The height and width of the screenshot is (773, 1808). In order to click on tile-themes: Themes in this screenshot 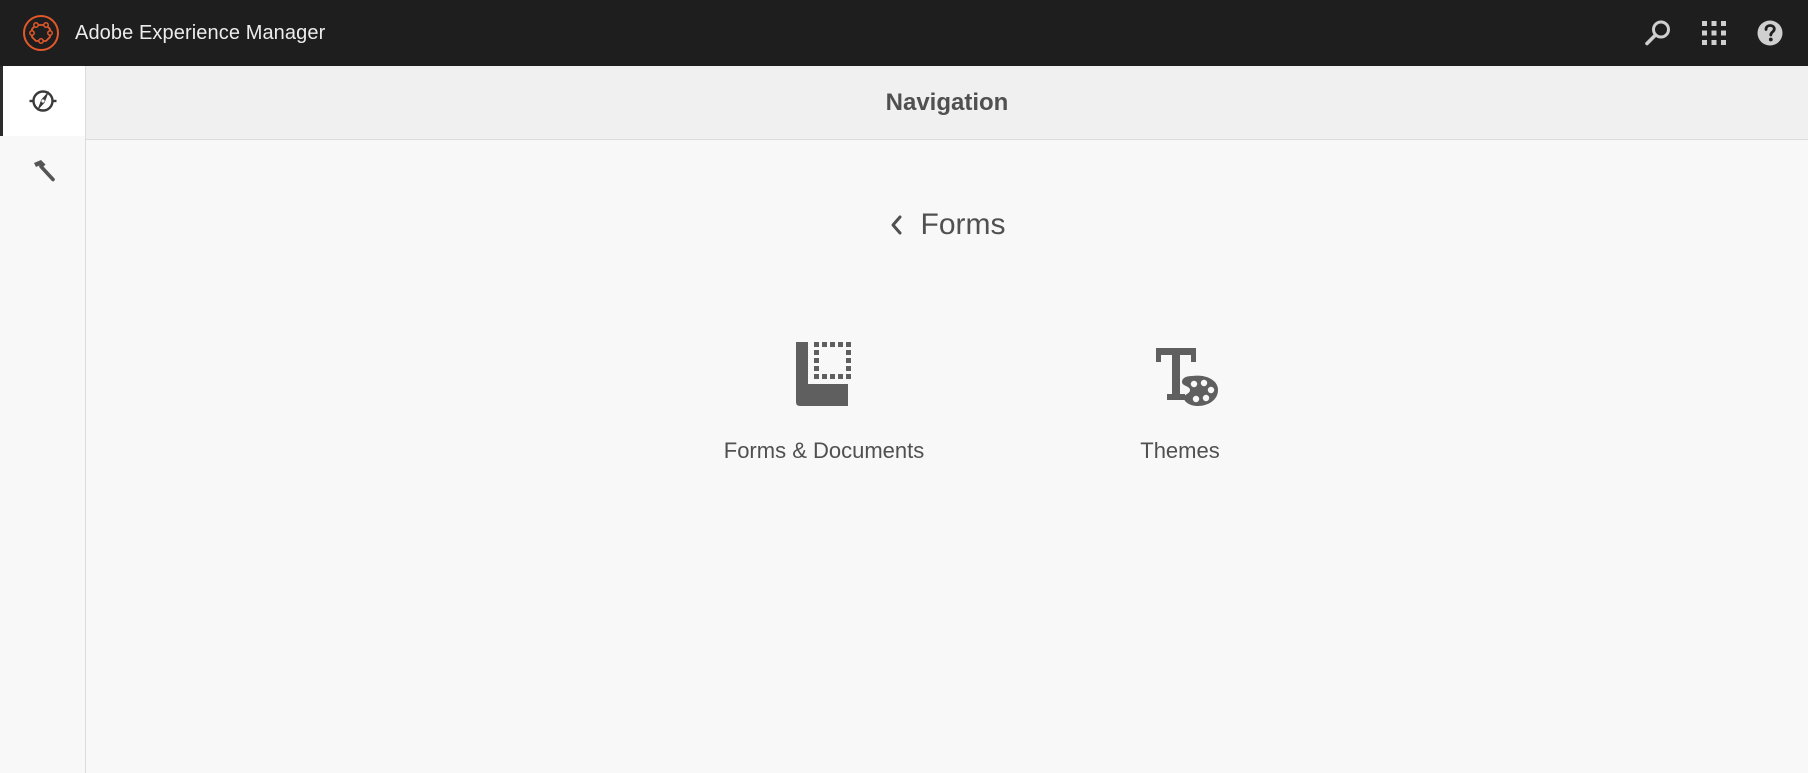, I will do `click(1180, 436)`.